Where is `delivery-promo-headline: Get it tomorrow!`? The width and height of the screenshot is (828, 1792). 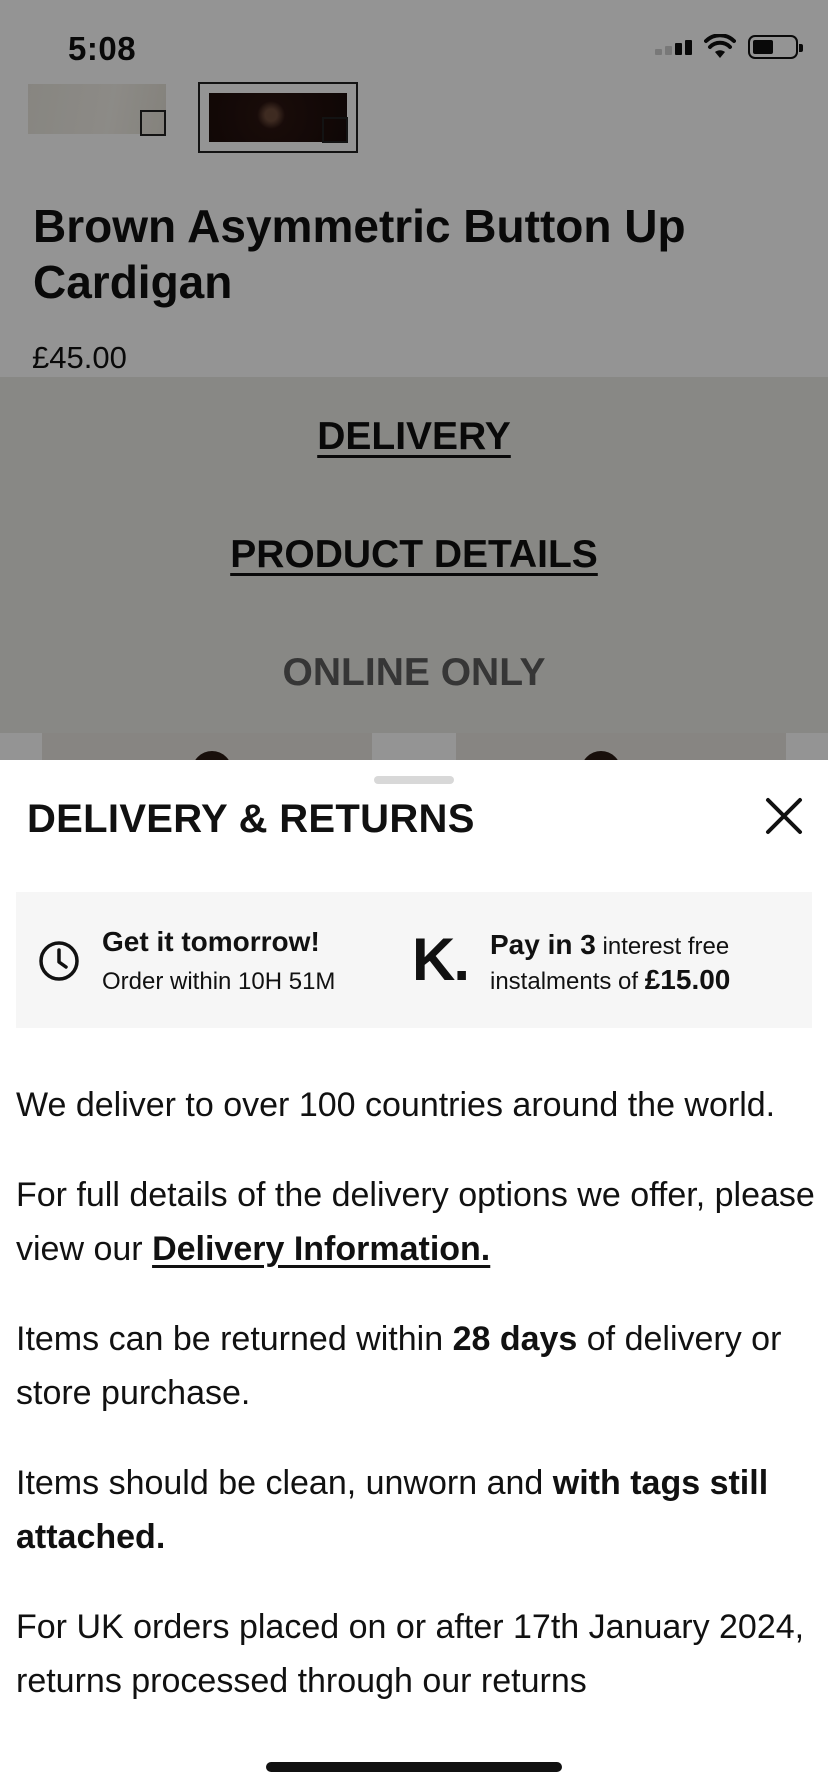
delivery-promo-headline: Get it tomorrow! is located at coordinates (211, 941).